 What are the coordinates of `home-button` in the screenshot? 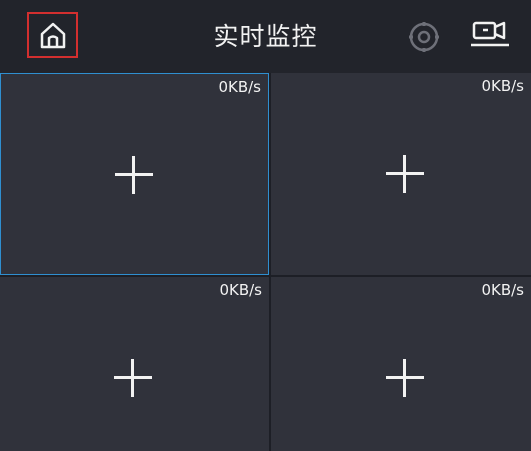 It's located at (52, 35).